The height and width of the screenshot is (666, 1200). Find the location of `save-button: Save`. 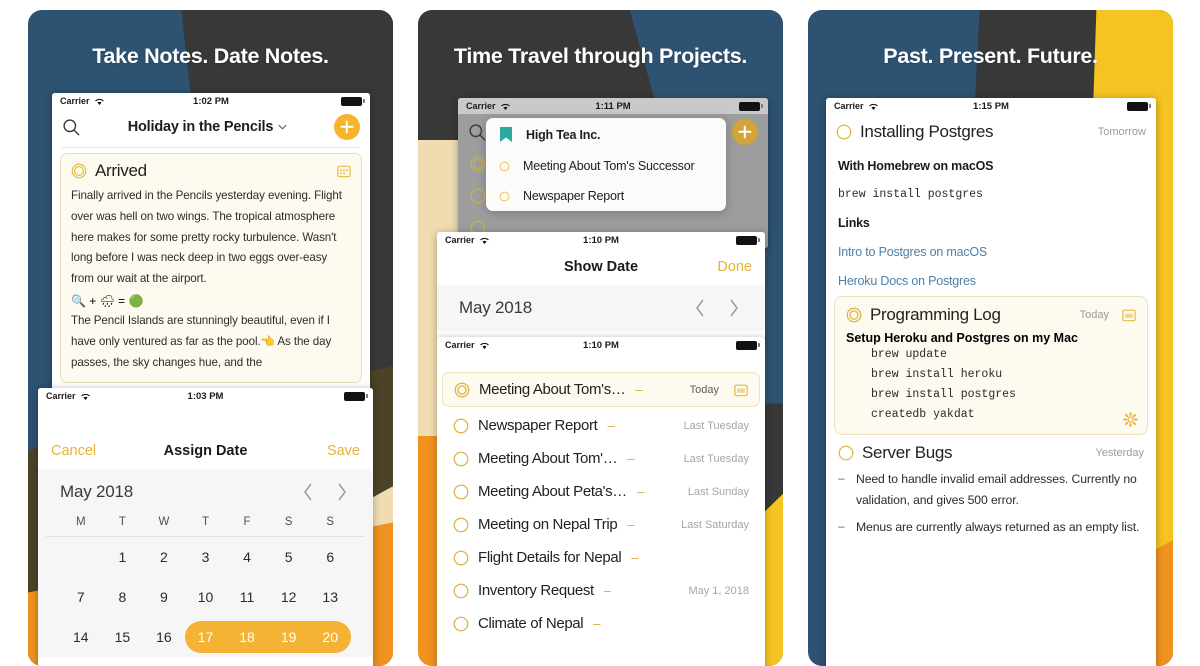

save-button: Save is located at coordinates (334, 451).